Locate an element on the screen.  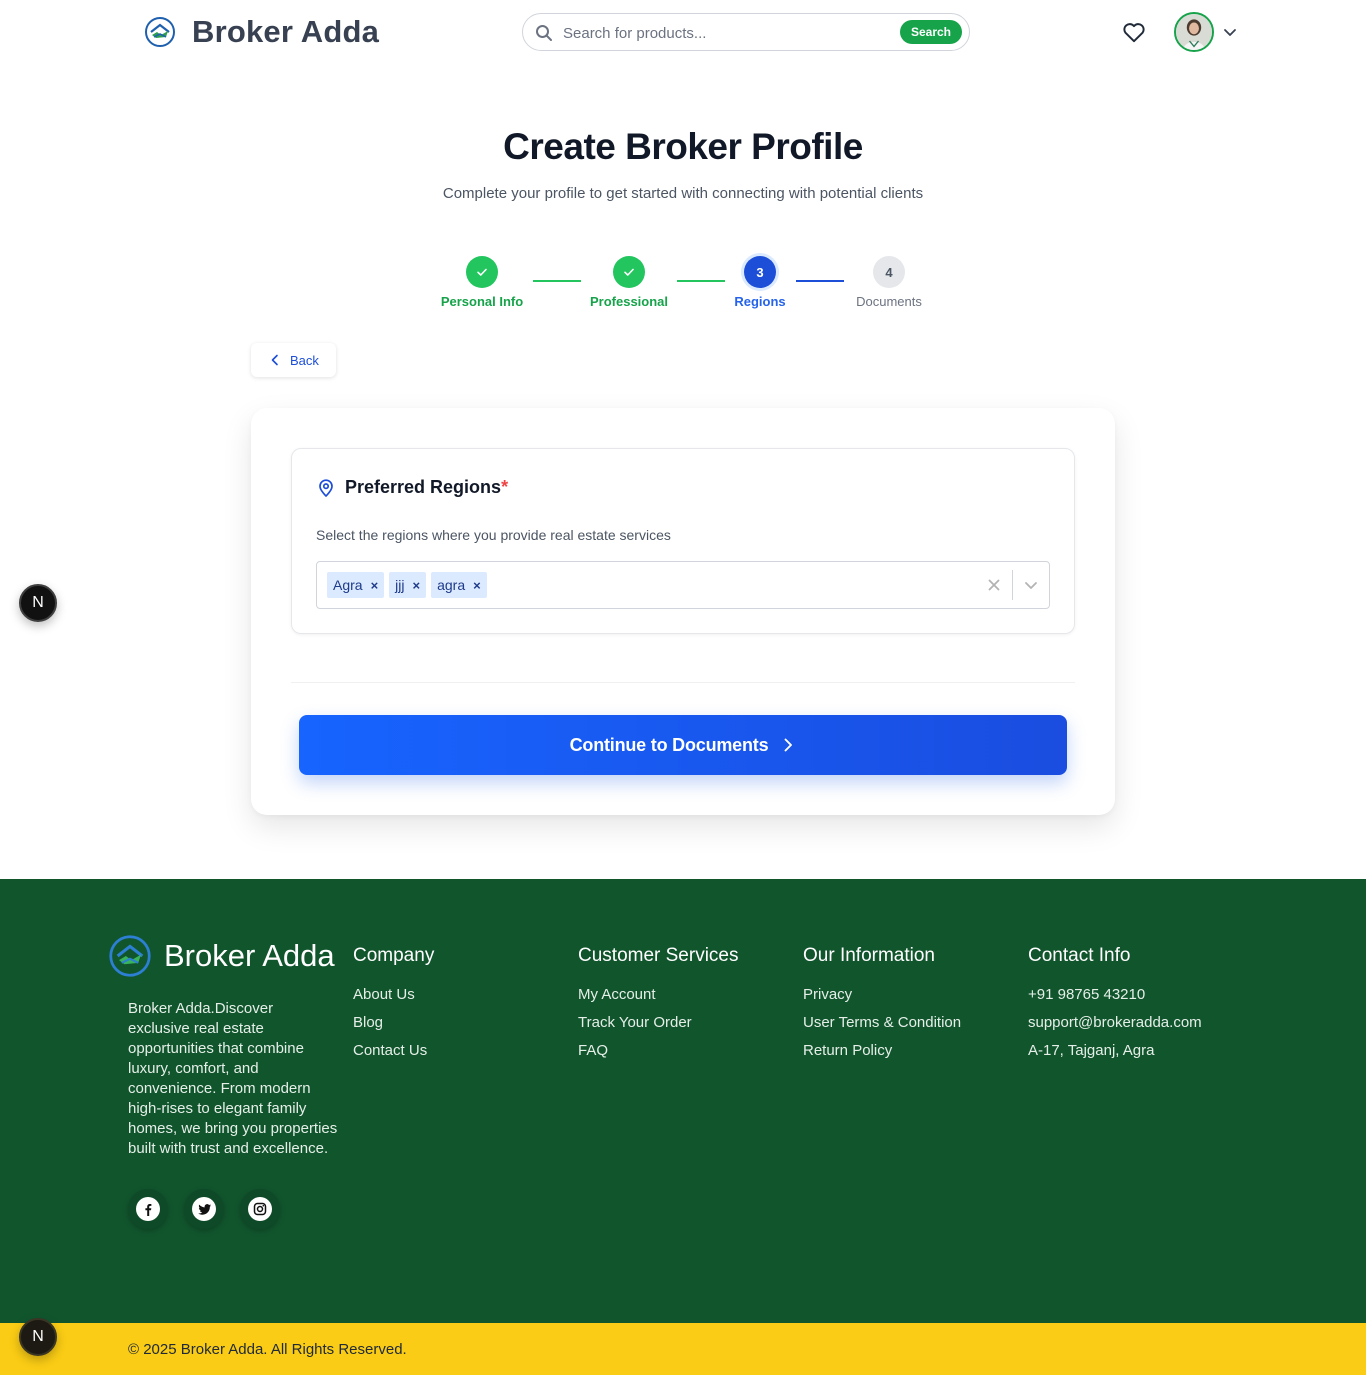
chevron-down-icon is located at coordinates (1031, 585).